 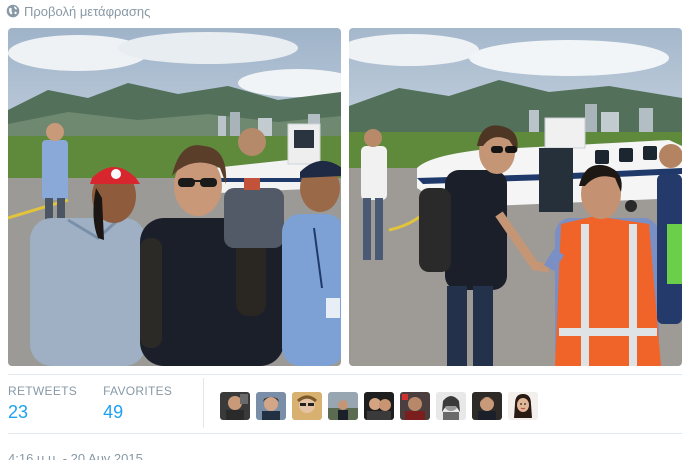 What do you see at coordinates (113, 412) in the screenshot?
I see `favorites-count: 49` at bounding box center [113, 412].